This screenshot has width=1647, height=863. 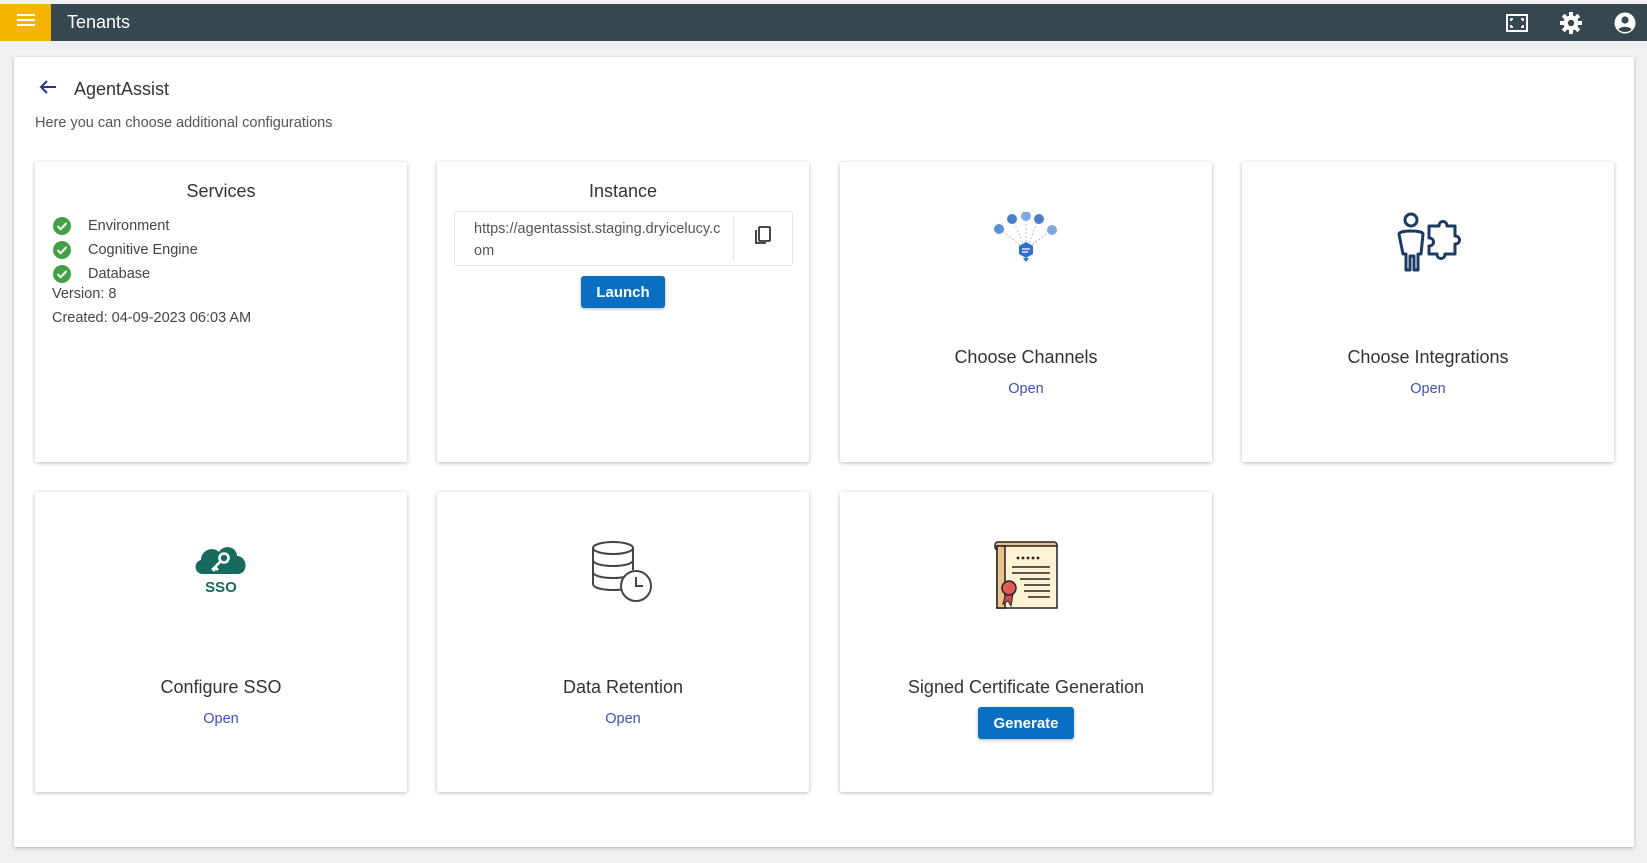 What do you see at coordinates (623, 719) in the screenshot?
I see `retention-open-link: Open` at bounding box center [623, 719].